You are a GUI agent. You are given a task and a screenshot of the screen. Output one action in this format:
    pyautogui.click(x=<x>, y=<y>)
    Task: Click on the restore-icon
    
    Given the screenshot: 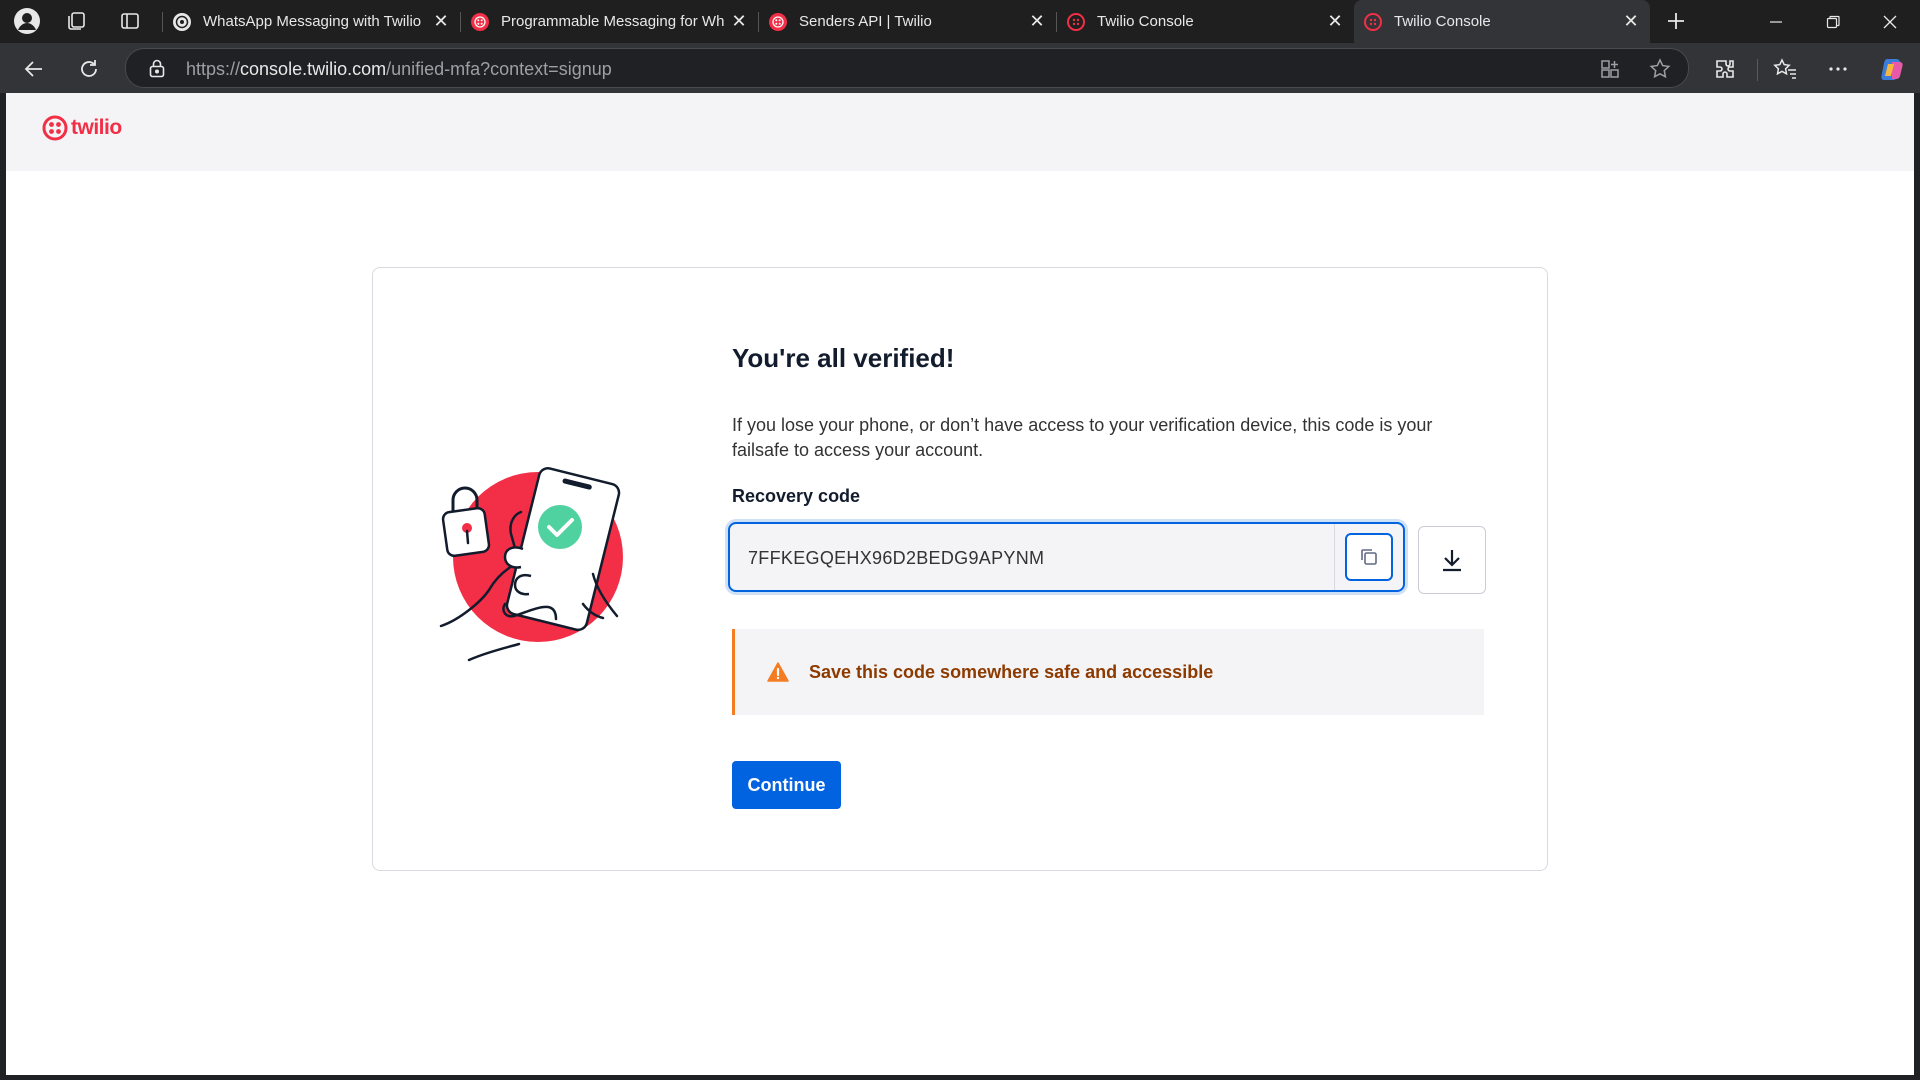 What is the action you would take?
    pyautogui.click(x=1833, y=21)
    